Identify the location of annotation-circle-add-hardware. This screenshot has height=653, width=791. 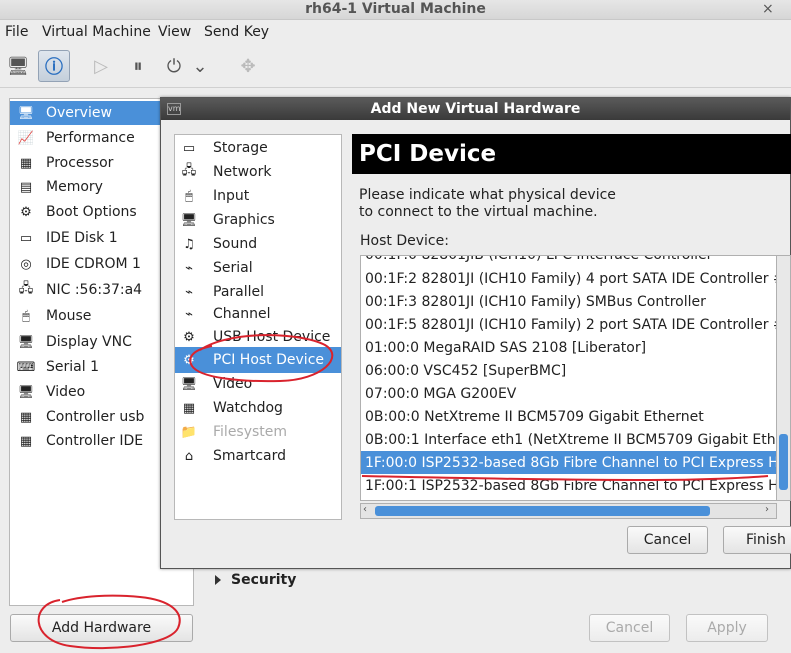
(109, 622).